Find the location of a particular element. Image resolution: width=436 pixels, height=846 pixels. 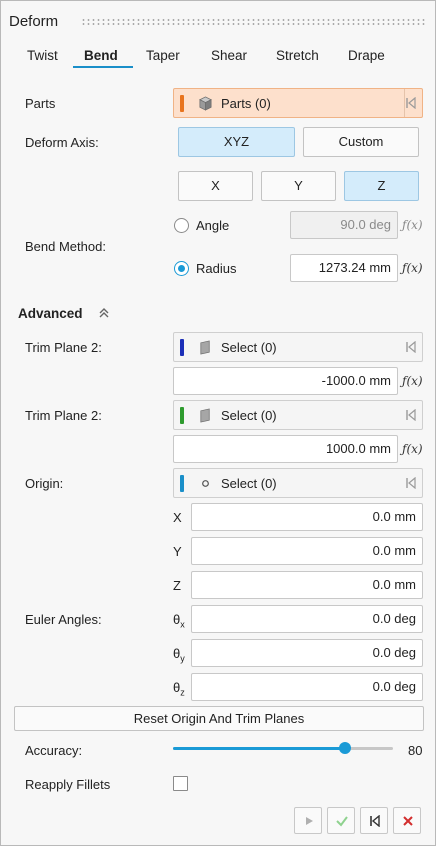

apply-button is located at coordinates (341, 820).